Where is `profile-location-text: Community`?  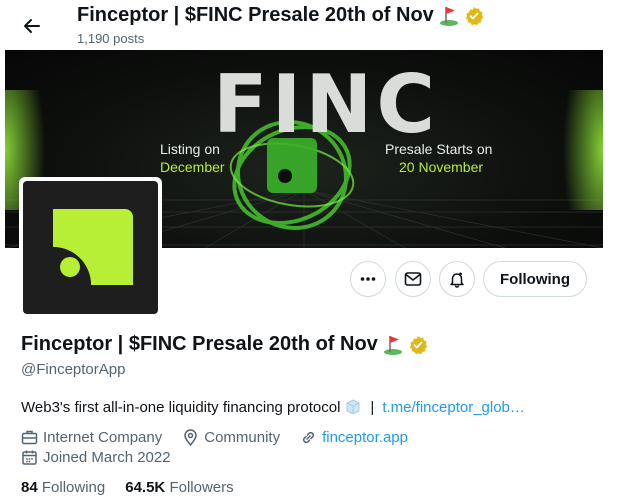 profile-location-text: Community is located at coordinates (242, 437).